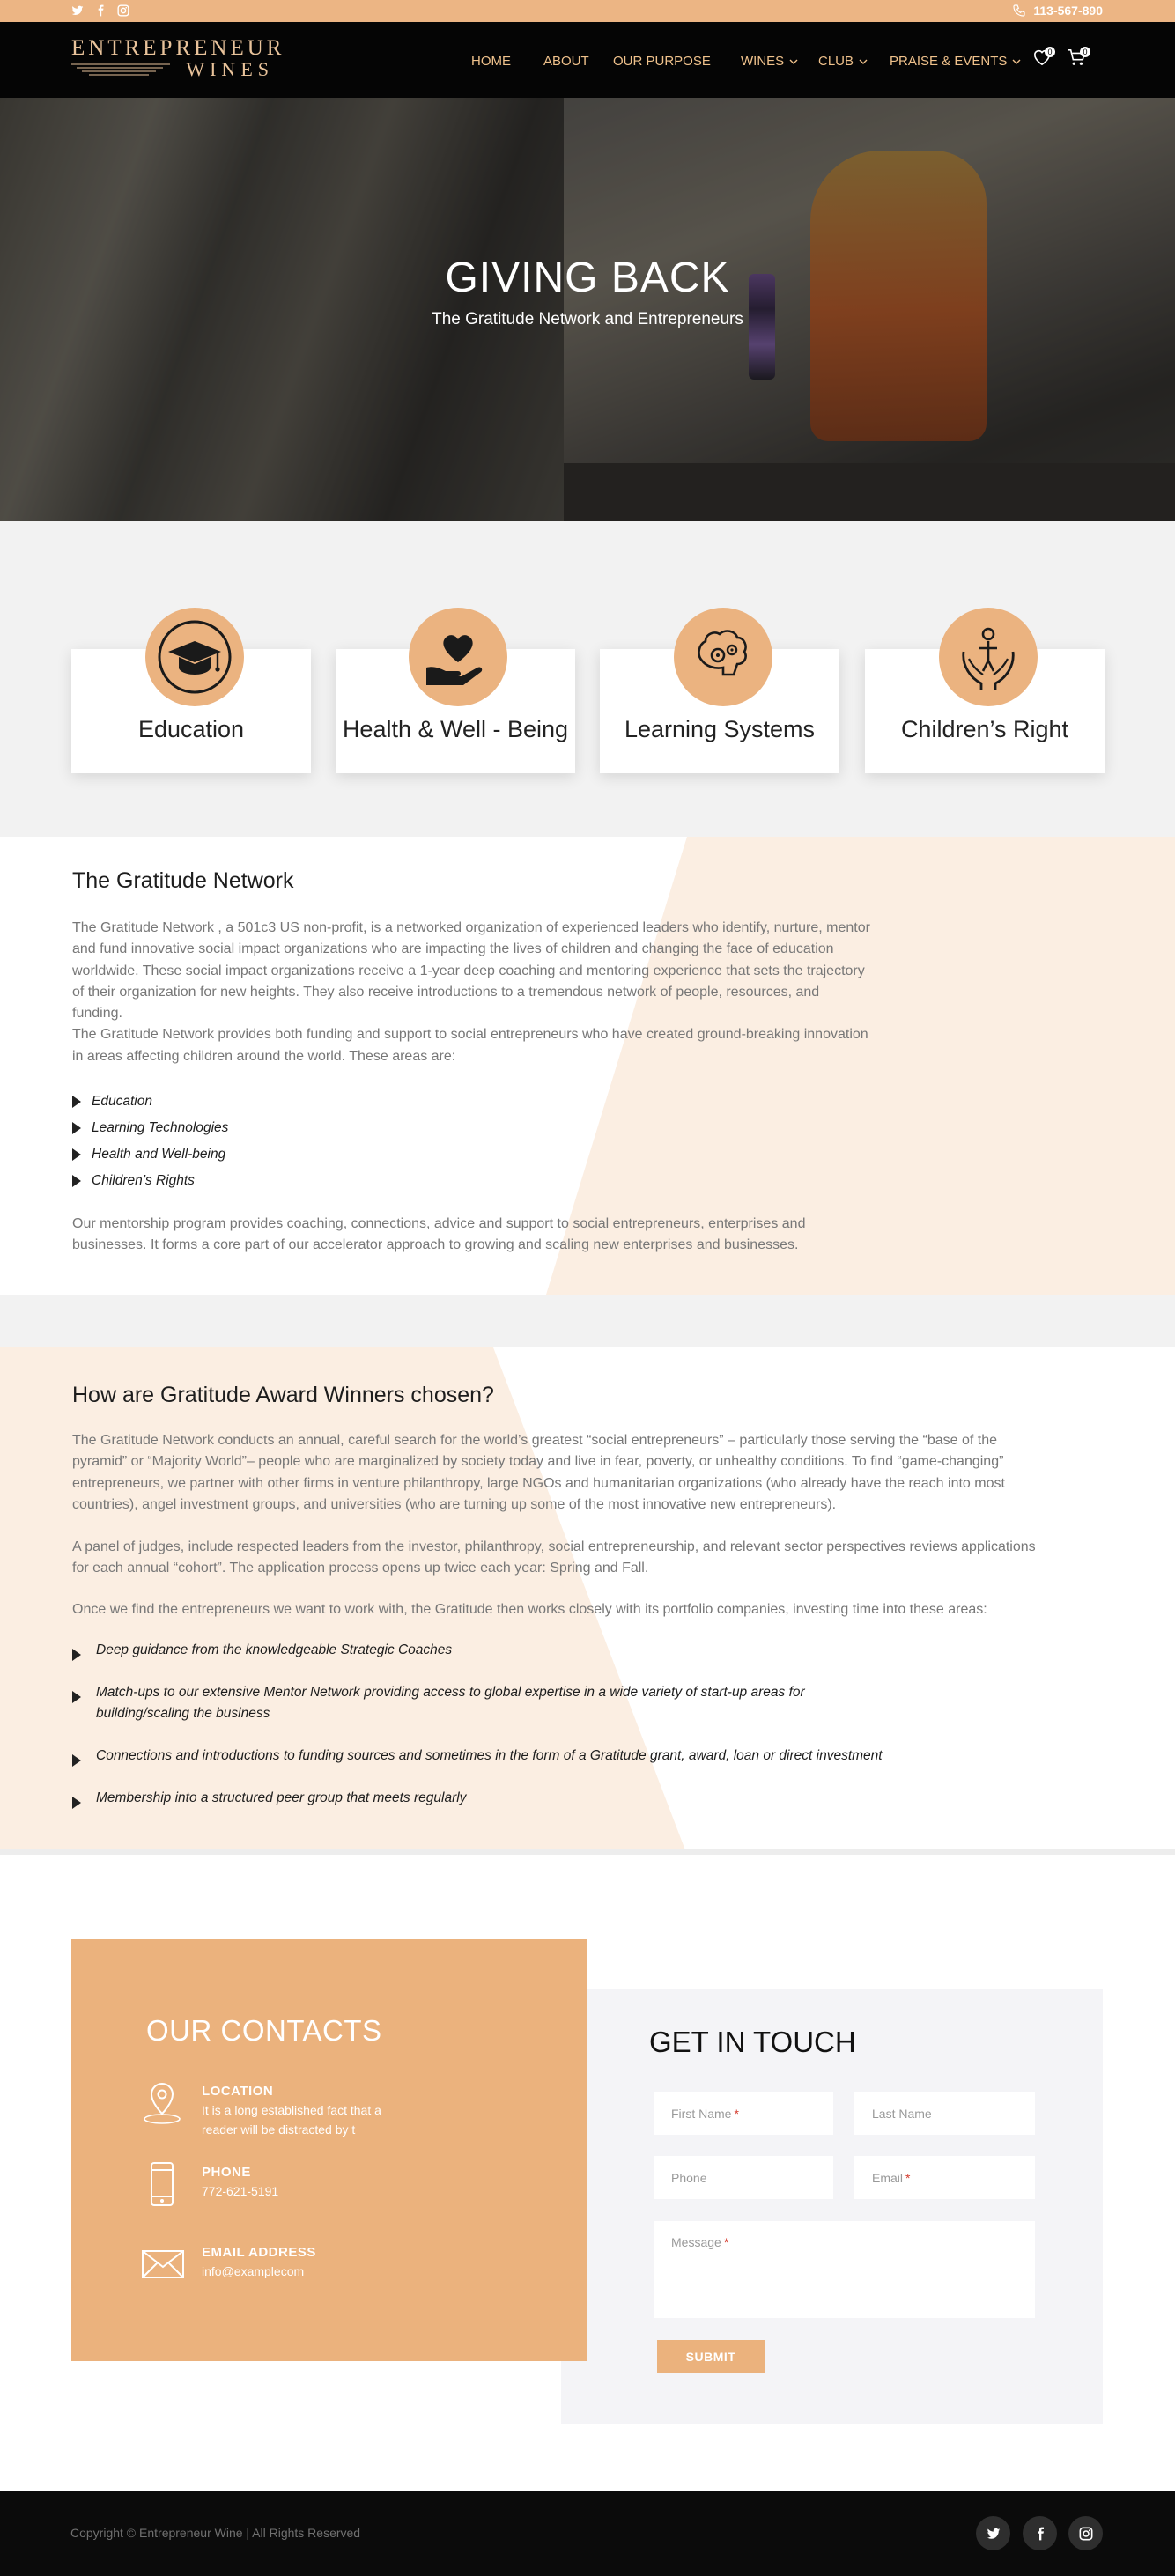  Describe the element at coordinates (769, 61) in the screenshot. I see `nav-wines: WINES` at that location.